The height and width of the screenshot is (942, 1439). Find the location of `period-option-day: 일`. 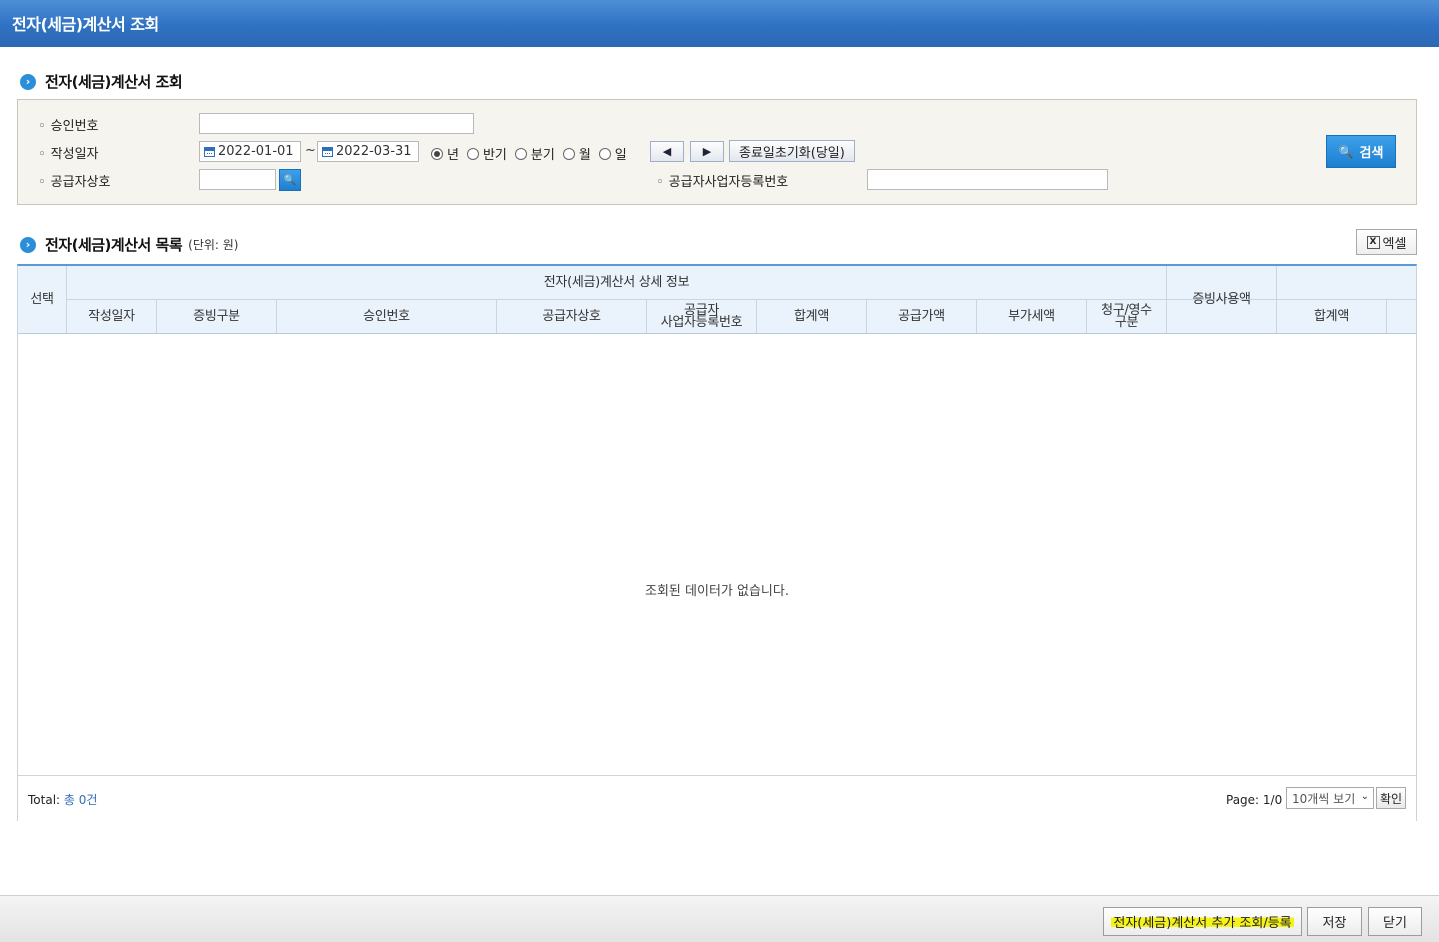

period-option-day: 일 is located at coordinates (612, 153).